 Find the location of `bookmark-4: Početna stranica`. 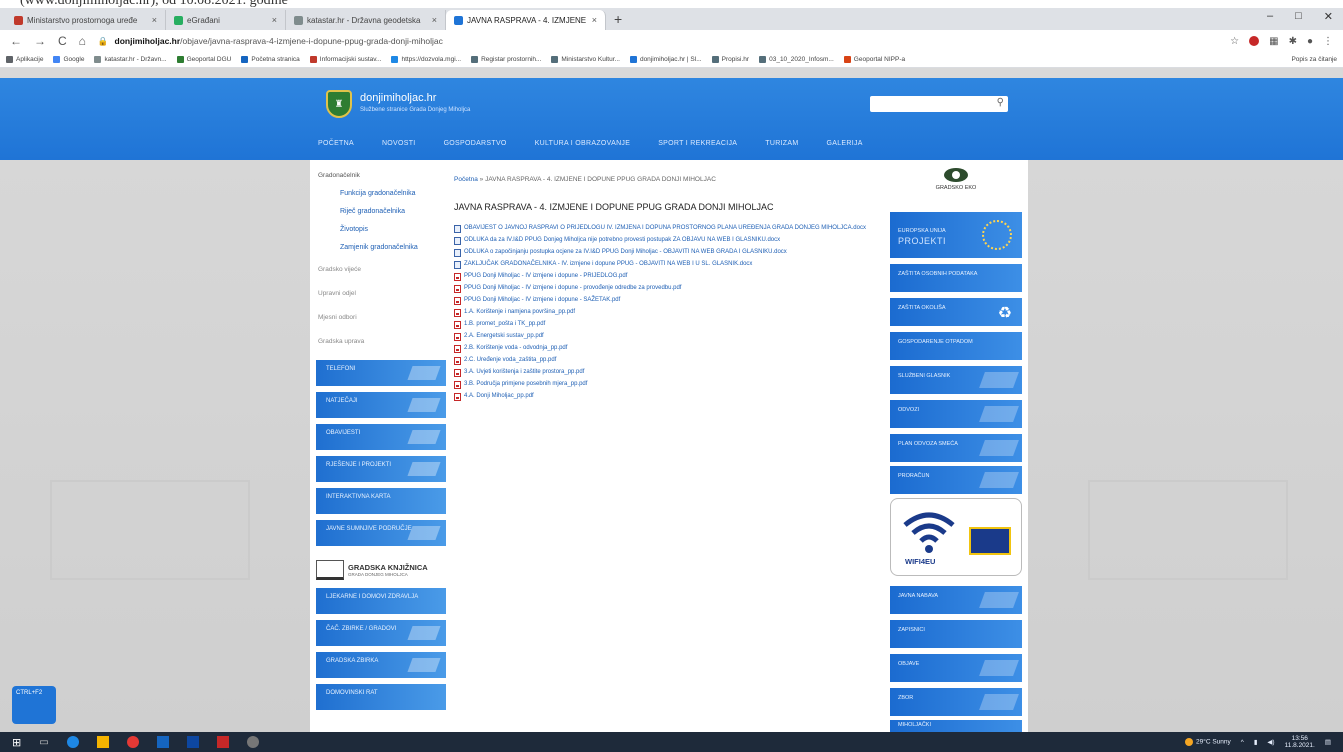

bookmark-4: Početna stranica is located at coordinates (270, 59).